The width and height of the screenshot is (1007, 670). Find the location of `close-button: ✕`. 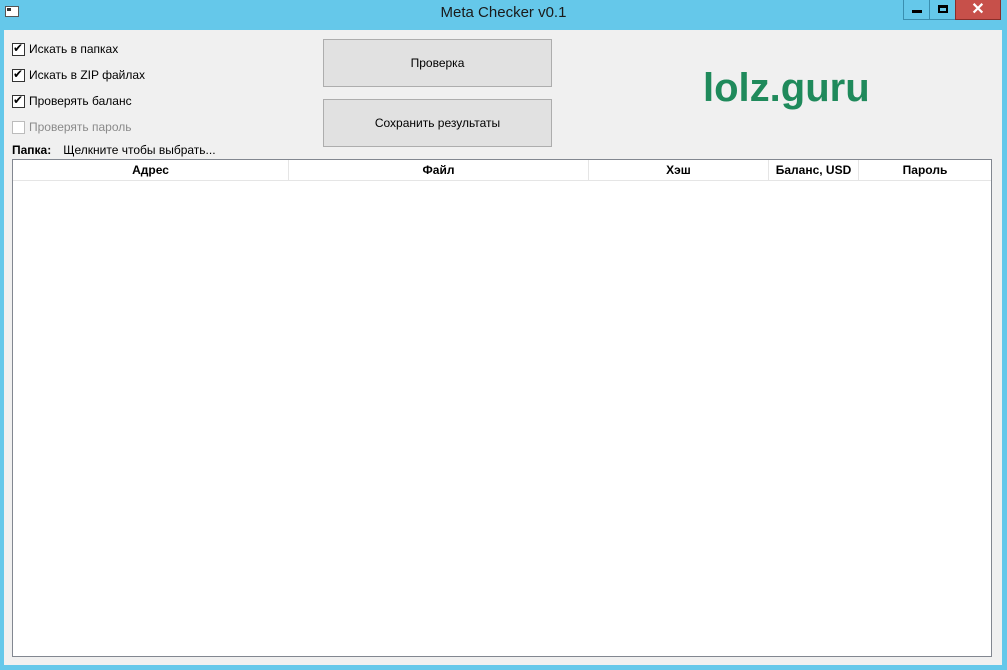

close-button: ✕ is located at coordinates (978, 10).